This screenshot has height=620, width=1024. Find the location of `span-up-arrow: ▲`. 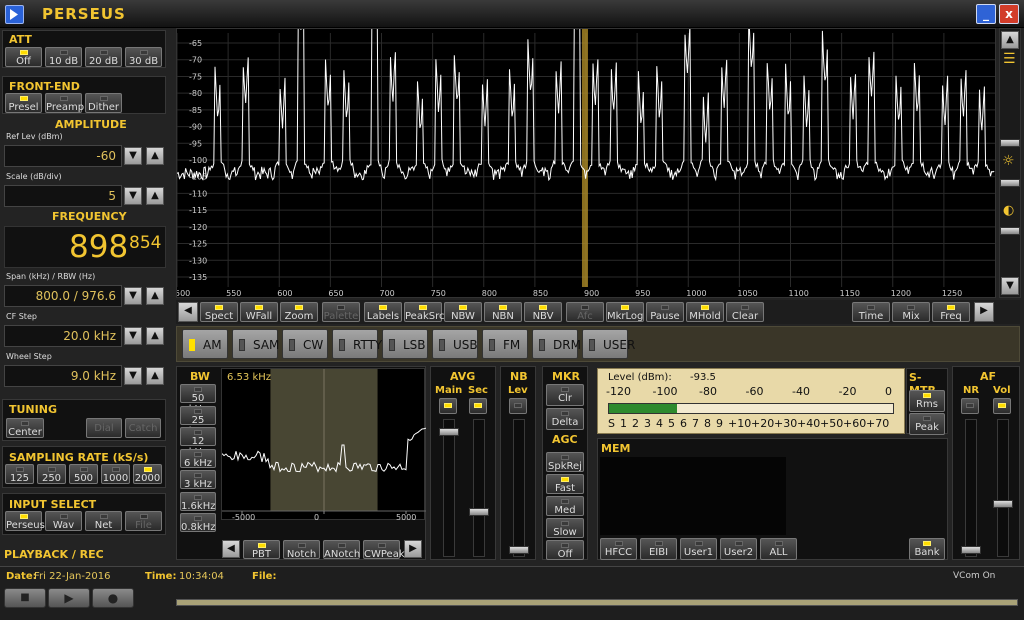

span-up-arrow: ▲ is located at coordinates (155, 296).